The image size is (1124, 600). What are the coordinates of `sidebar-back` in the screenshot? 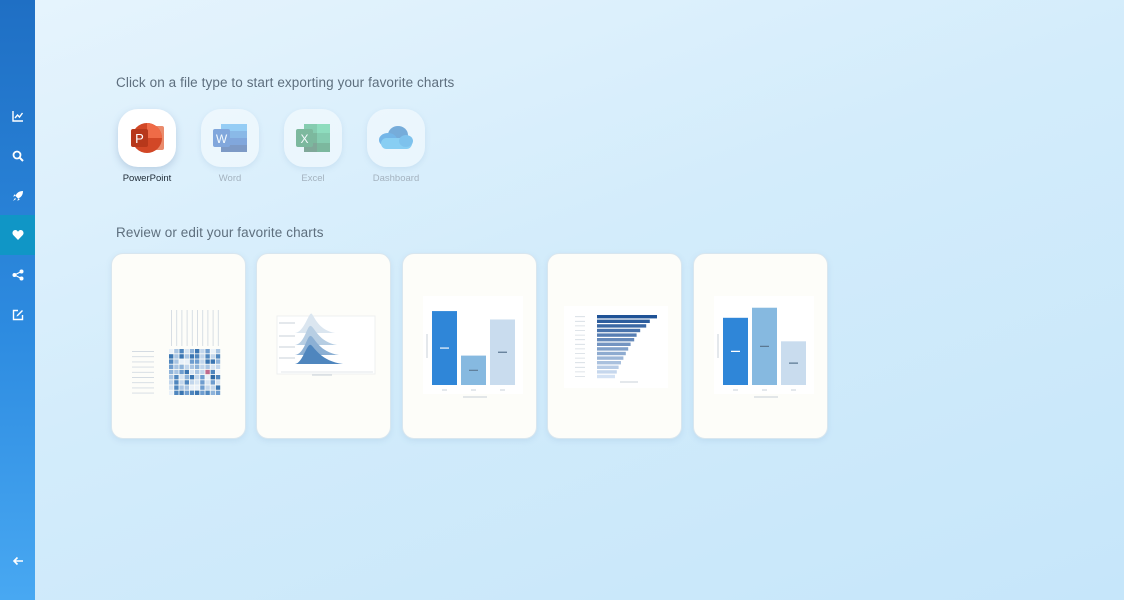 It's located at (17, 561).